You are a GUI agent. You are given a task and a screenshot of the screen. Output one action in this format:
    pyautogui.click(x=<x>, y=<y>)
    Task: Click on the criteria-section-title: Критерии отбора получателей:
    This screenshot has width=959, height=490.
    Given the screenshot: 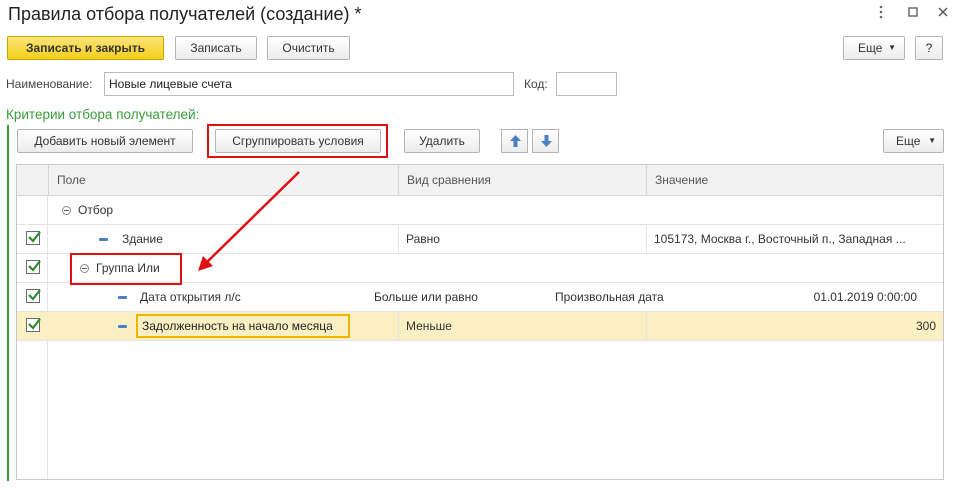 What is the action you would take?
    pyautogui.click(x=103, y=114)
    